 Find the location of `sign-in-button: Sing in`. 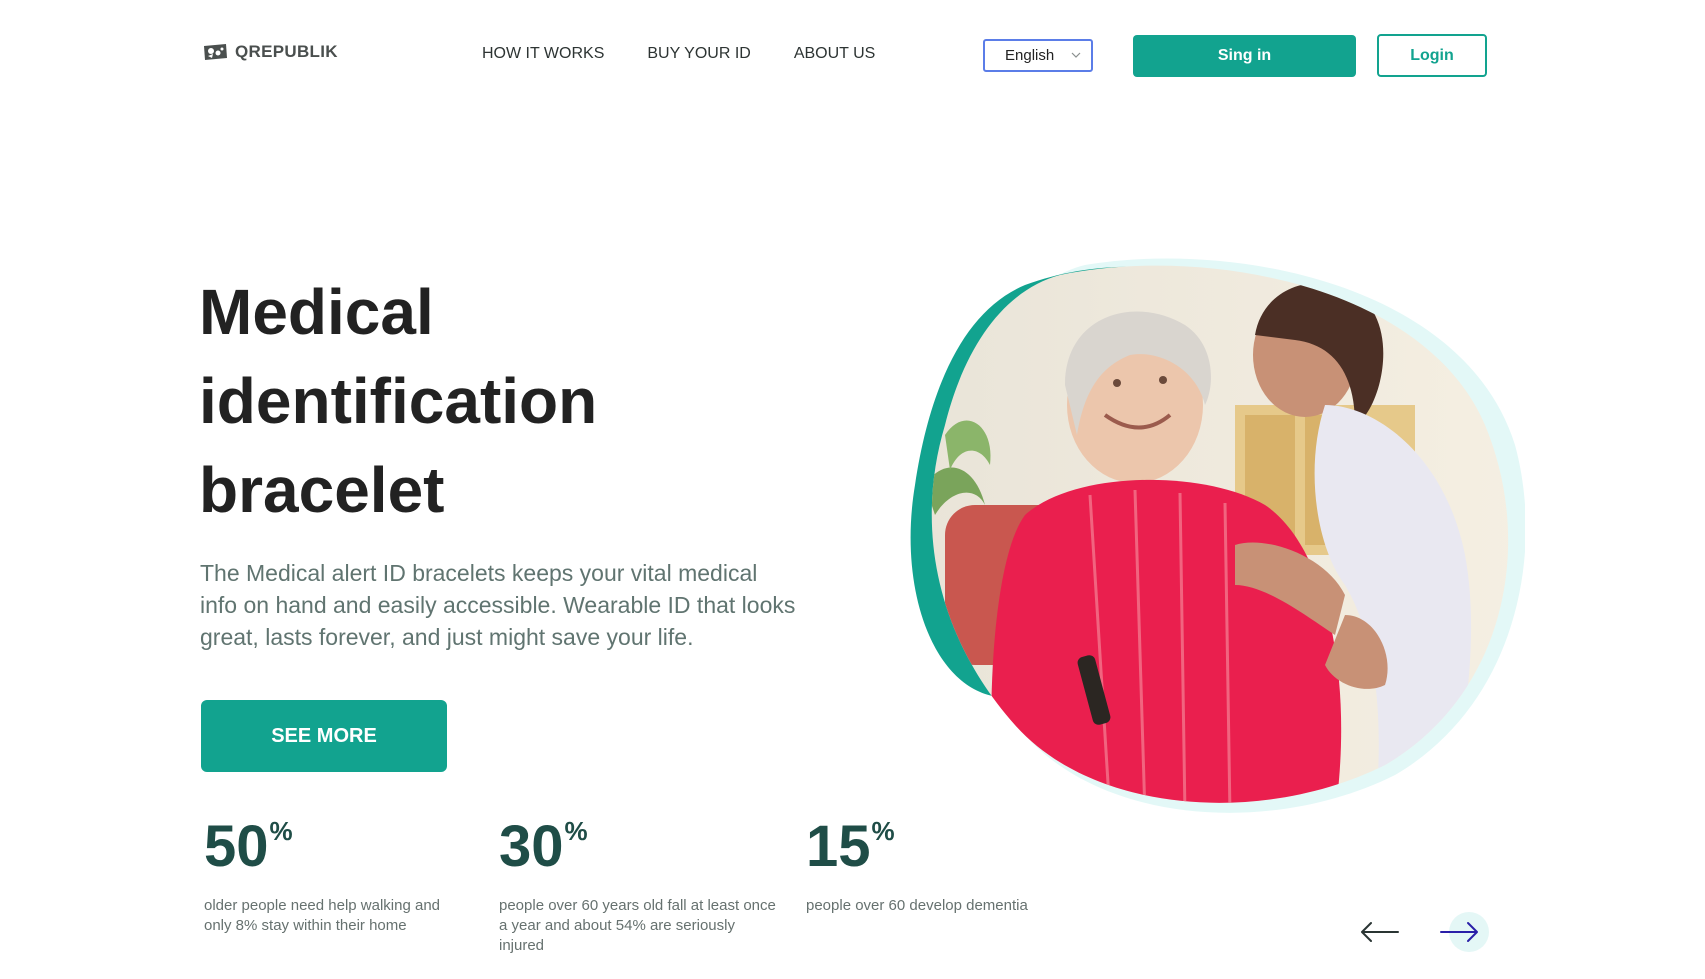

sign-in-button: Sing in is located at coordinates (1244, 56).